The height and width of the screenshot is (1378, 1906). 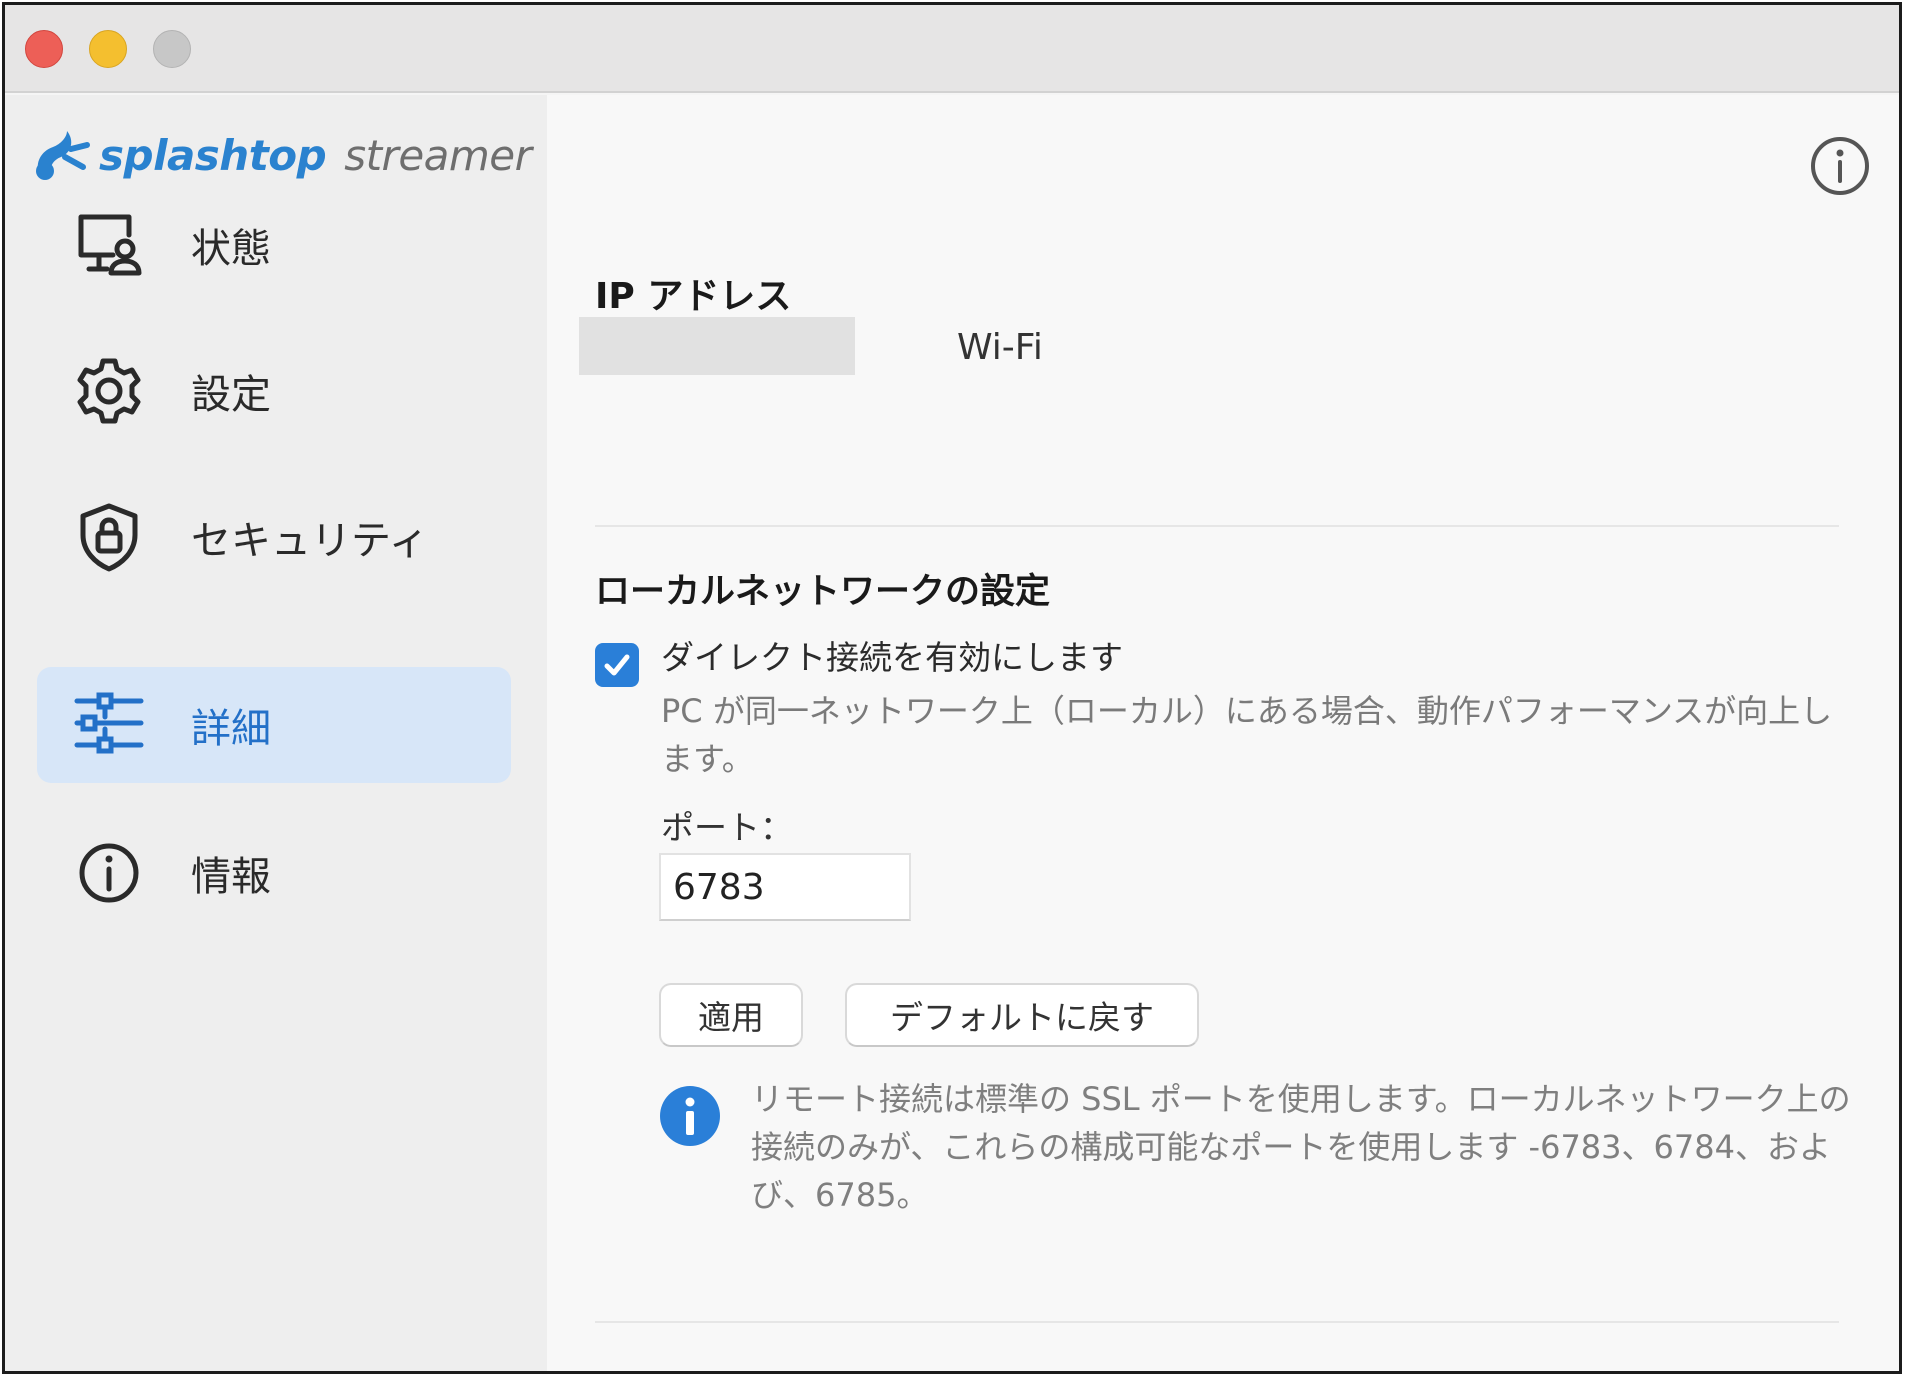 What do you see at coordinates (731, 1015) in the screenshot?
I see `apply-button: 適用` at bounding box center [731, 1015].